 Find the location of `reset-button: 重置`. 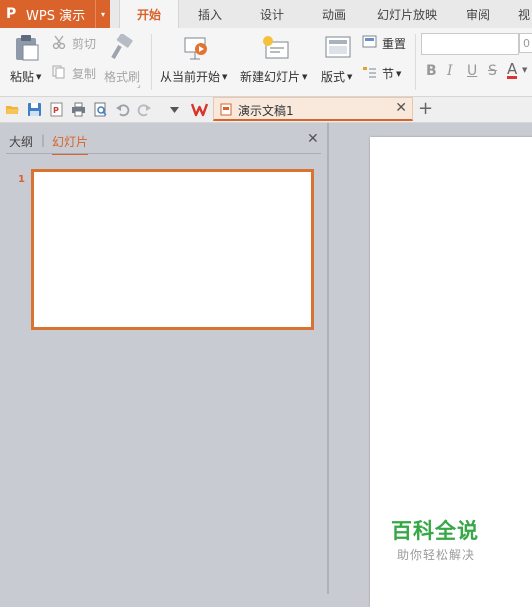

reset-button: 重置 is located at coordinates (386, 43).